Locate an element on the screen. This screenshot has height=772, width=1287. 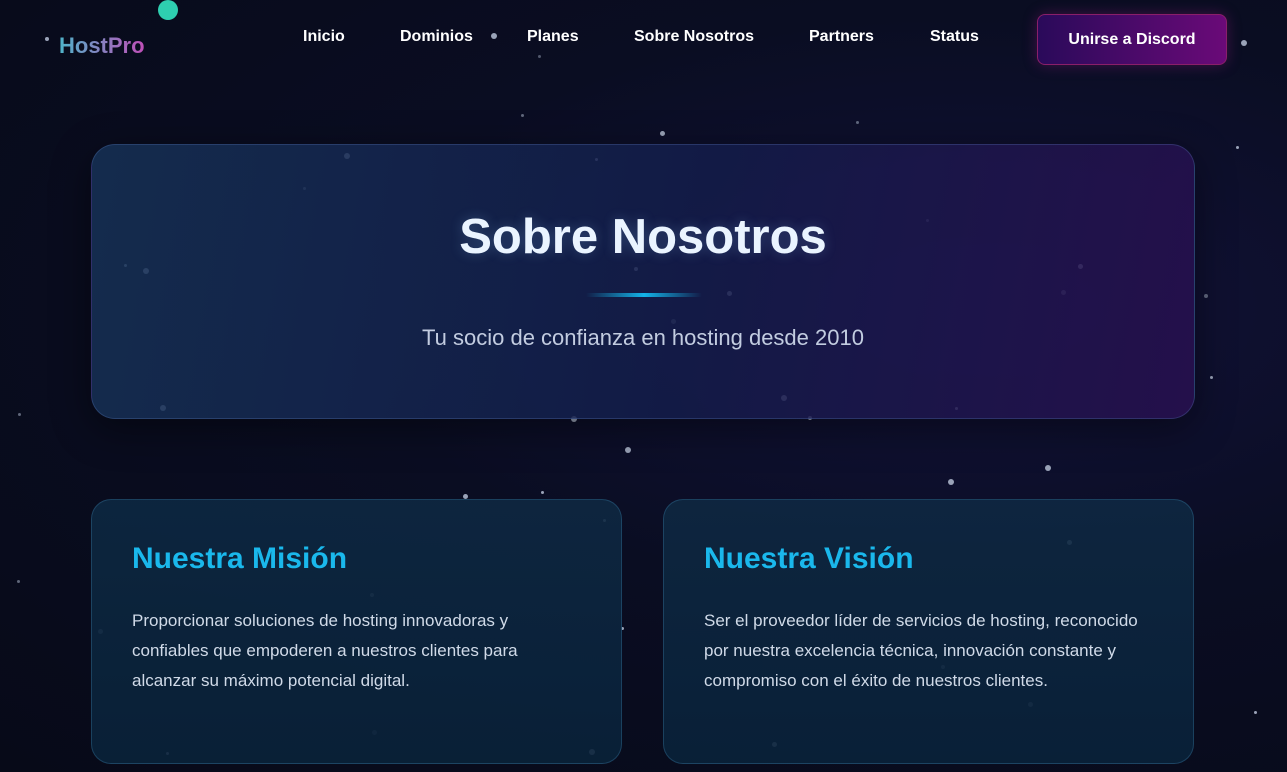
nav-item-status: Status is located at coordinates (954, 37).